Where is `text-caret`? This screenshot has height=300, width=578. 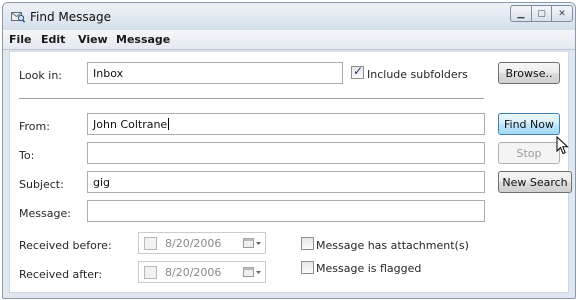 text-caret is located at coordinates (169, 124).